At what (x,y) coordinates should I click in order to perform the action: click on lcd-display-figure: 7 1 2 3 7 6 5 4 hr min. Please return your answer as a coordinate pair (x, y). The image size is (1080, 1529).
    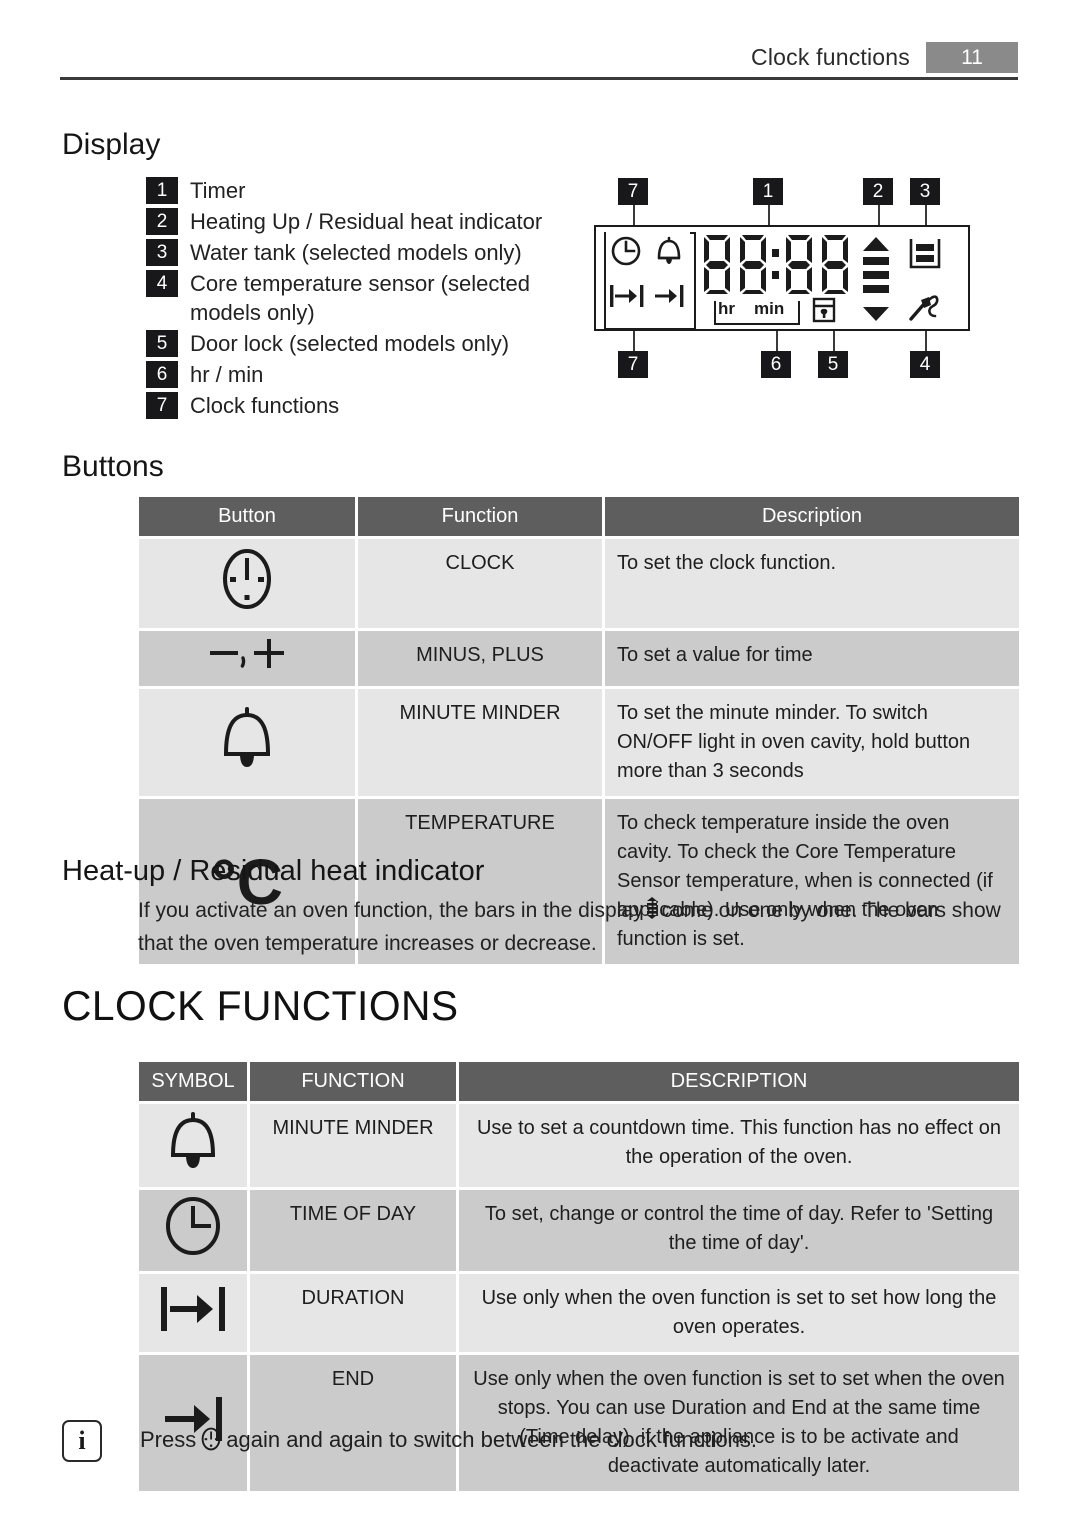
    Looking at the image, I should click on (782, 278).